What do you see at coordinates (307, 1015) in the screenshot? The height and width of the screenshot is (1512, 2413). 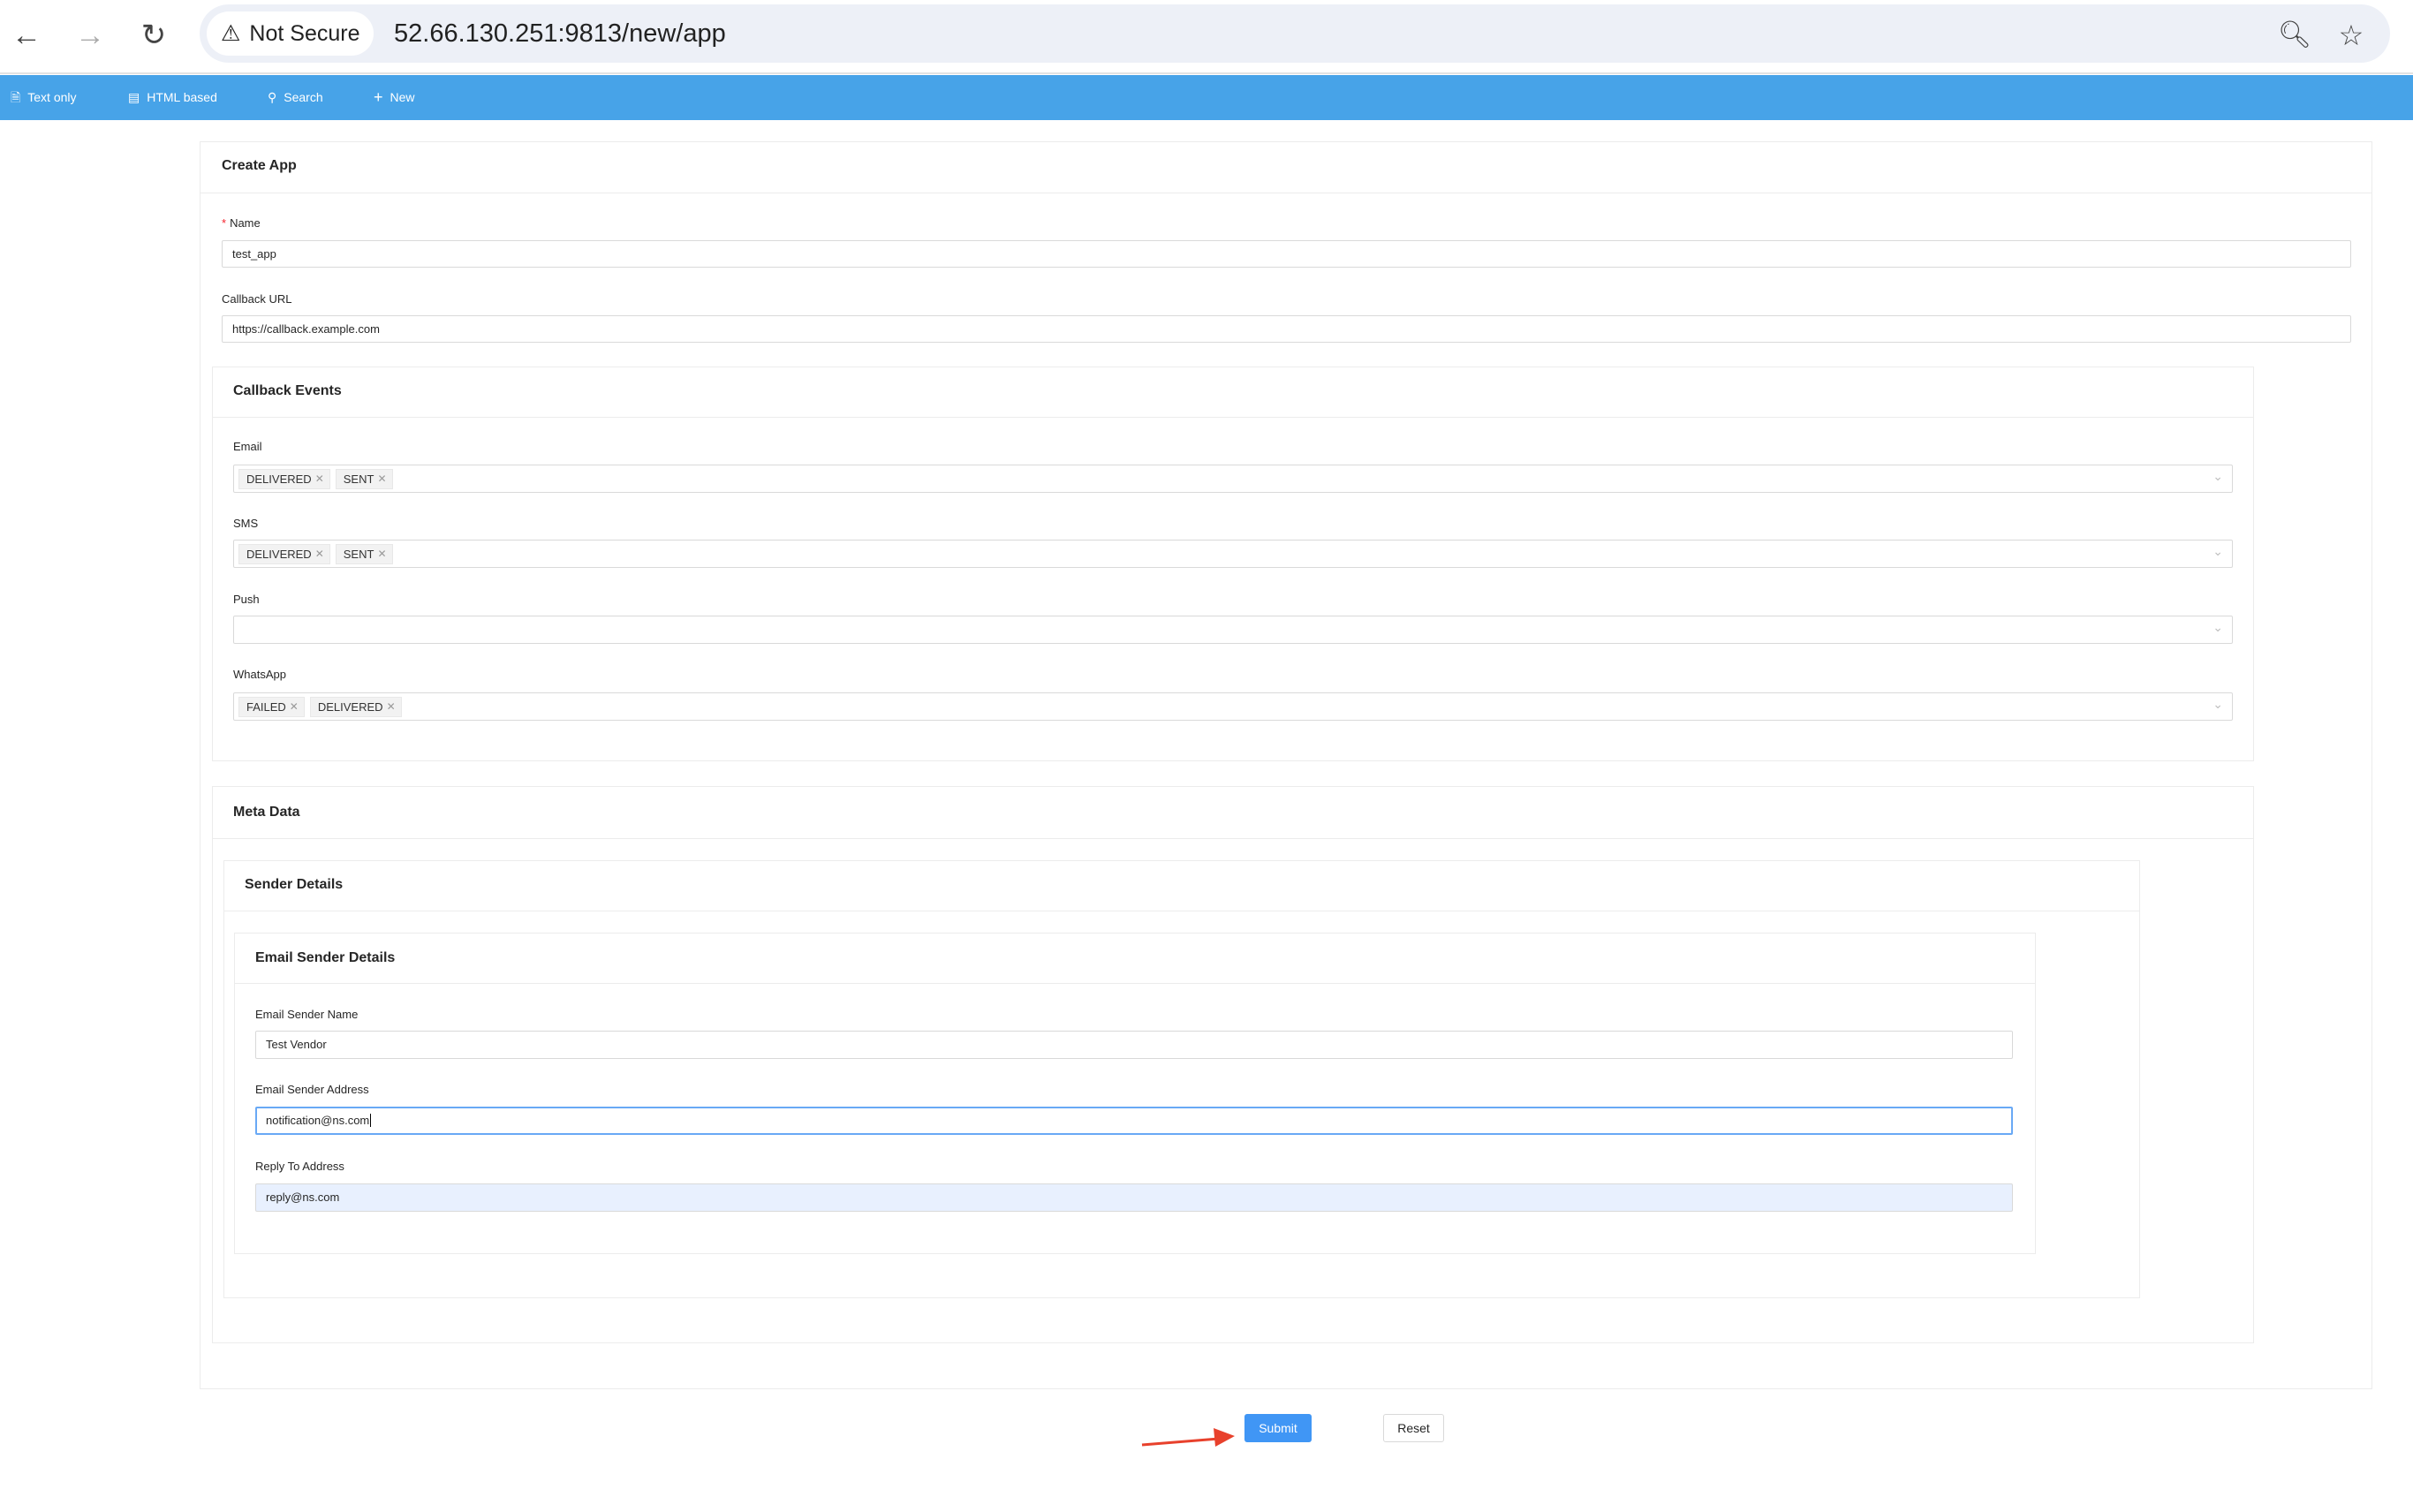 I see `email-sender-name-label: Email Sender Name` at bounding box center [307, 1015].